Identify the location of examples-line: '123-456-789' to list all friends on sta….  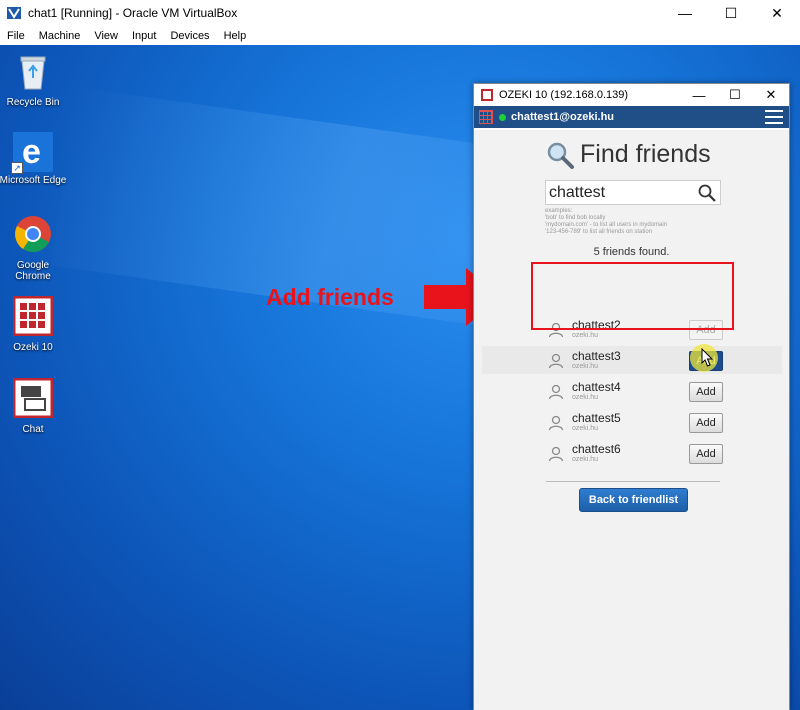
(599, 232).